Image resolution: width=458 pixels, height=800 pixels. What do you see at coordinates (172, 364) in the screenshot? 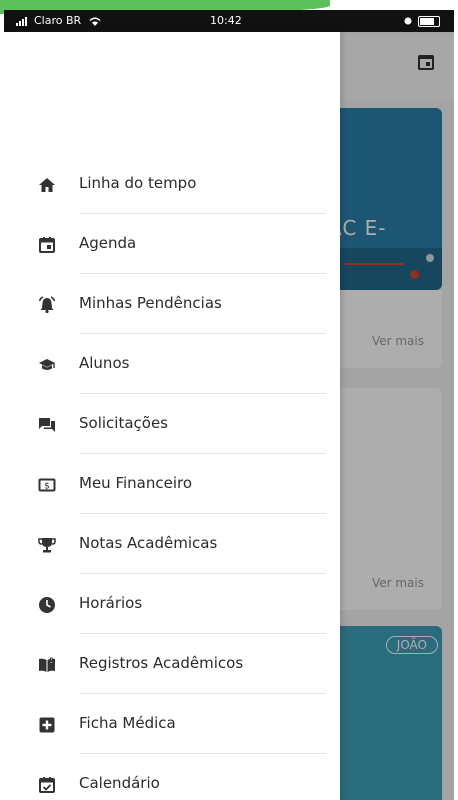
I see `menu-item-alunos: Alunos` at bounding box center [172, 364].